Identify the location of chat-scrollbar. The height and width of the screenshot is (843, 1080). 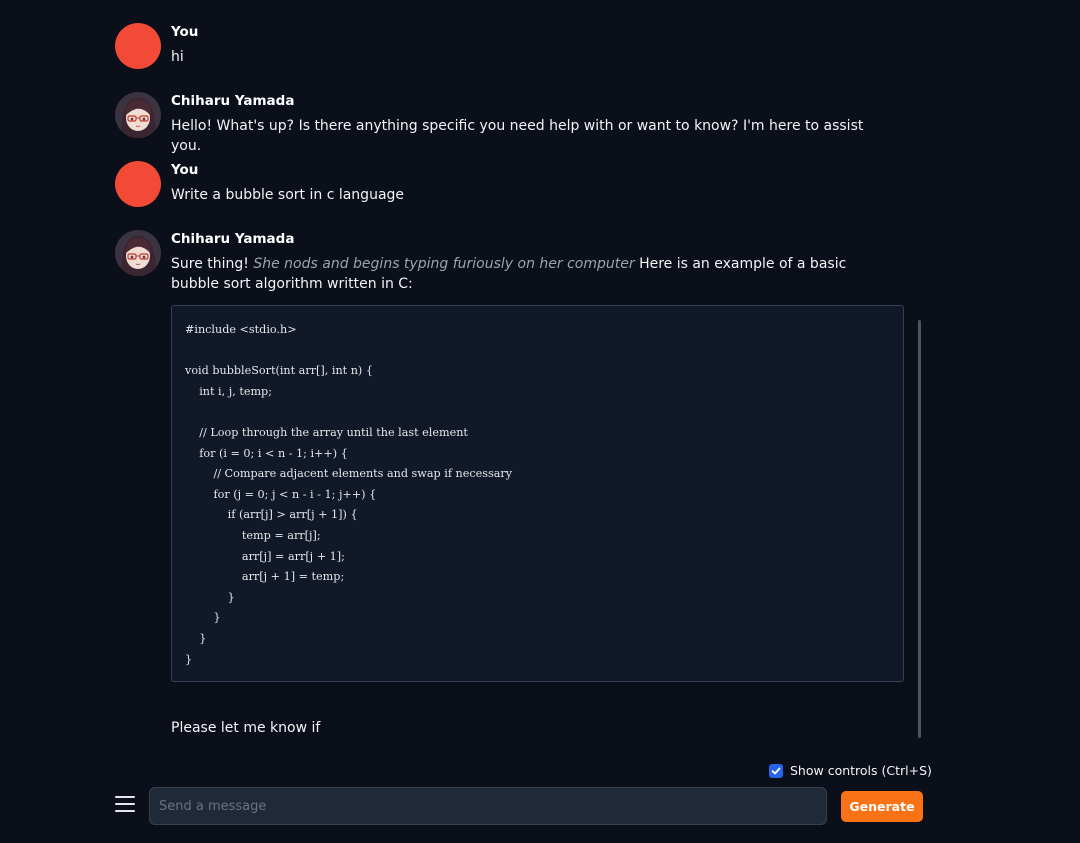
(919, 529).